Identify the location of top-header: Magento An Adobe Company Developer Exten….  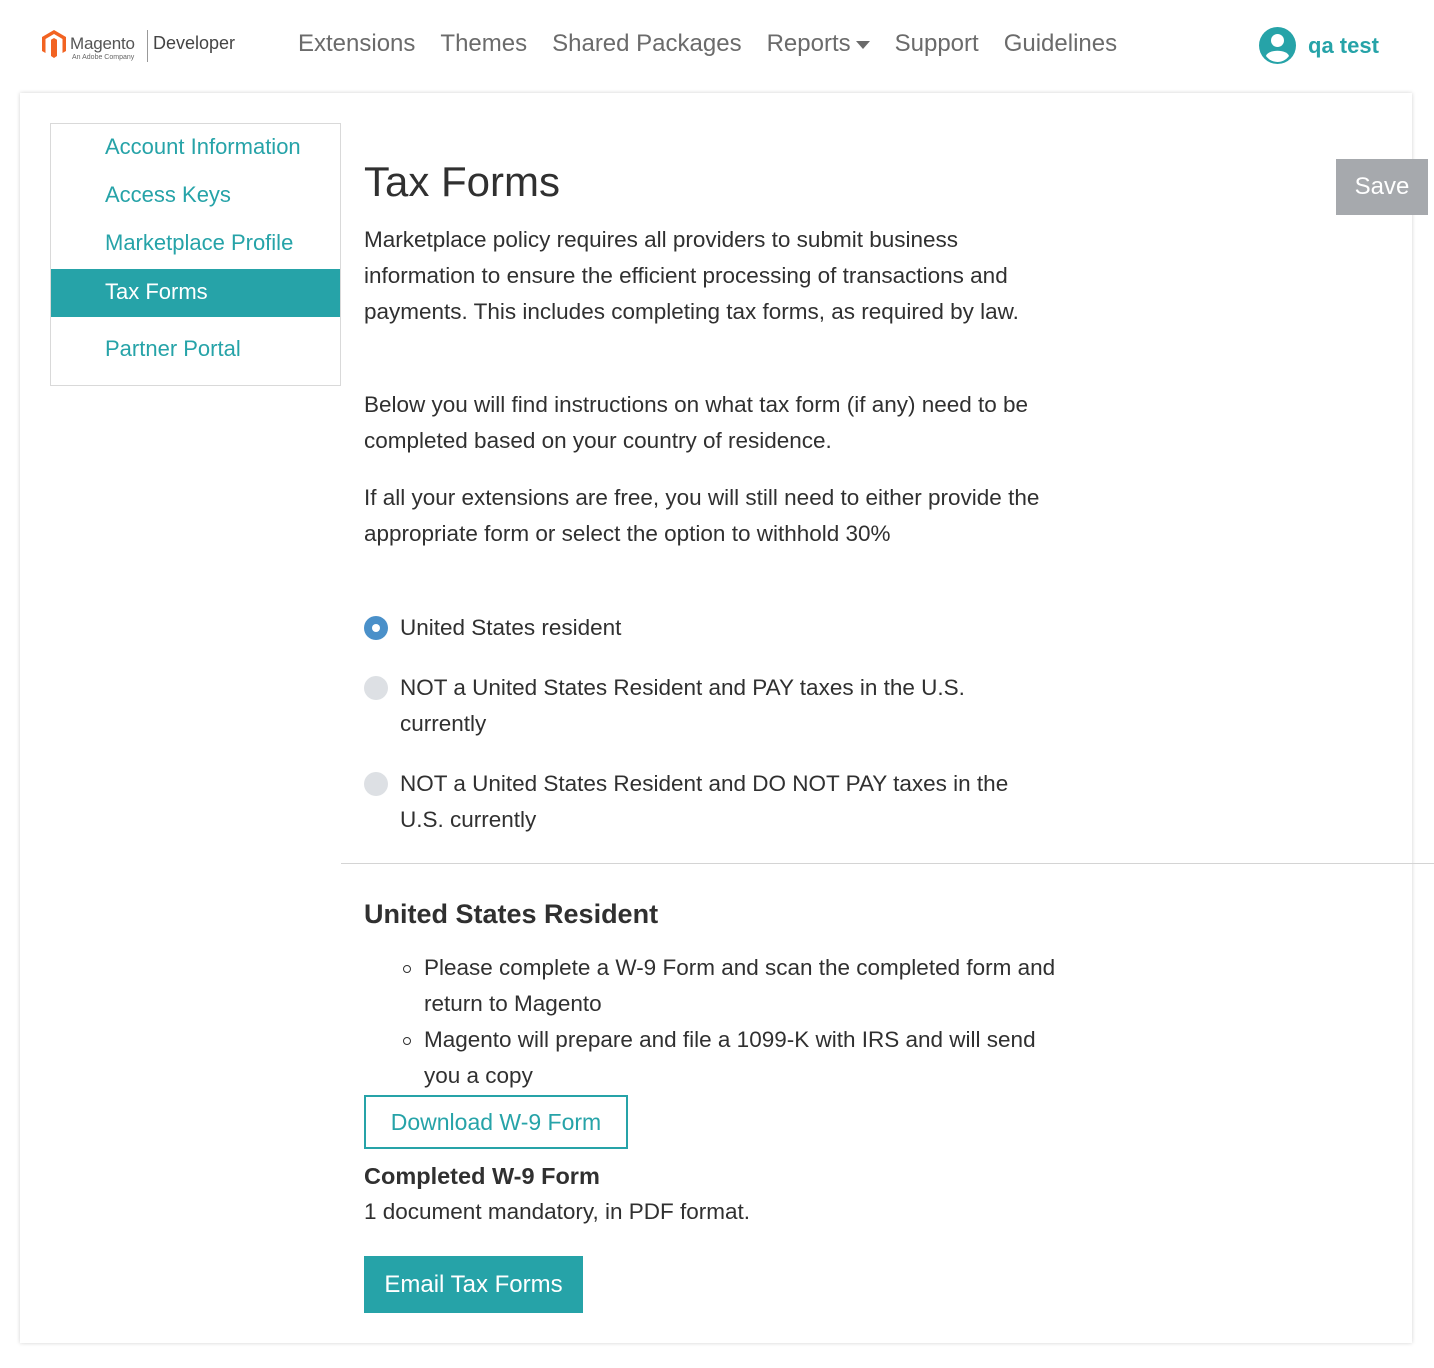
(717, 46).